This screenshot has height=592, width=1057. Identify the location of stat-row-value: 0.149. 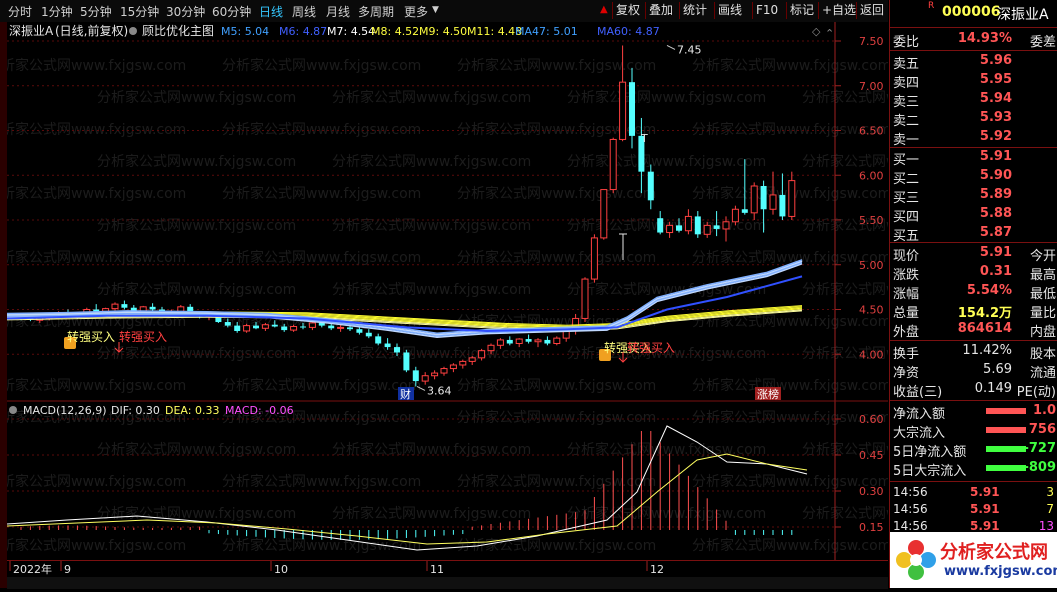
(993, 388).